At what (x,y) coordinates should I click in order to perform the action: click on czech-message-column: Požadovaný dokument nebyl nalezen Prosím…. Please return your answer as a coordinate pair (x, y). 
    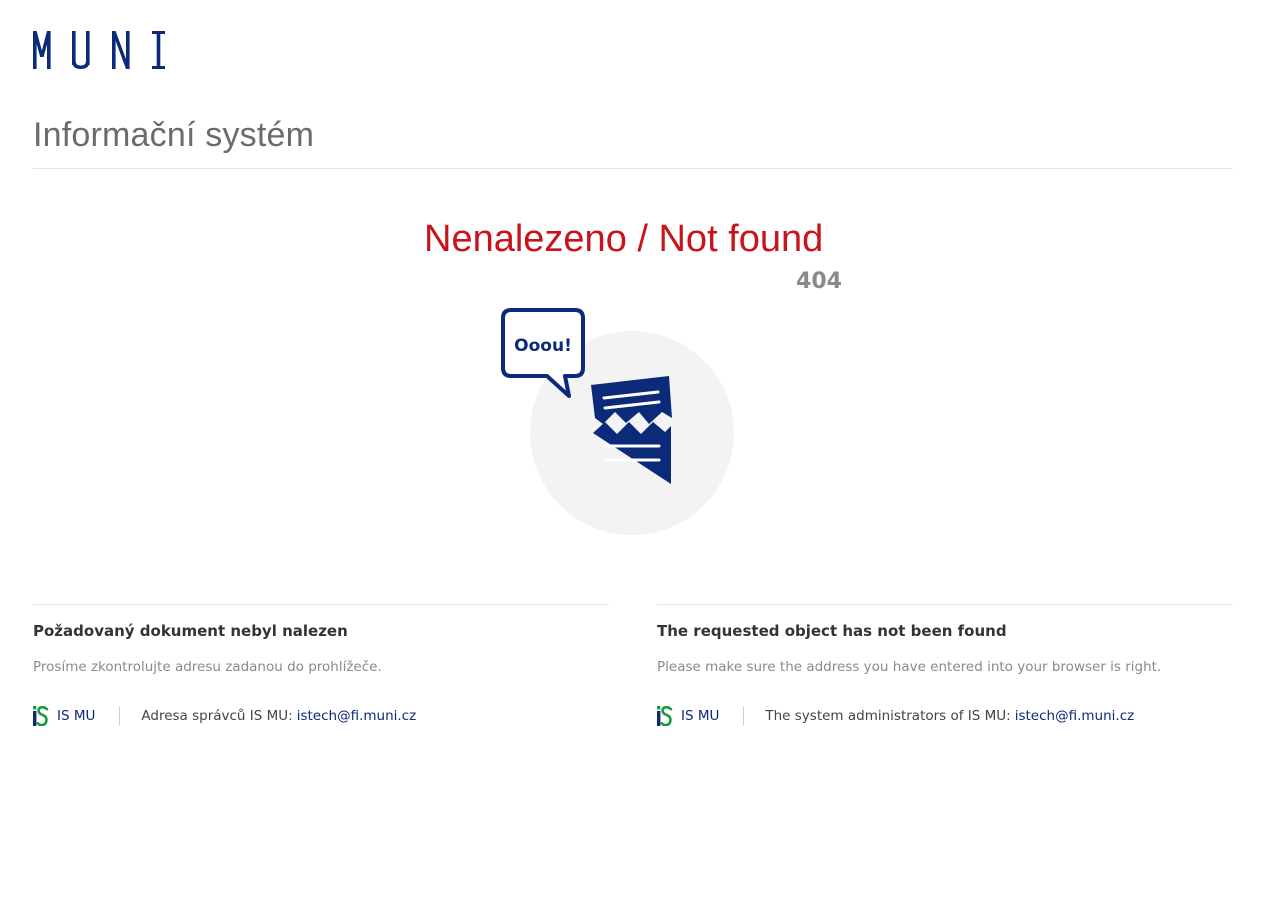
    Looking at the image, I should click on (321, 665).